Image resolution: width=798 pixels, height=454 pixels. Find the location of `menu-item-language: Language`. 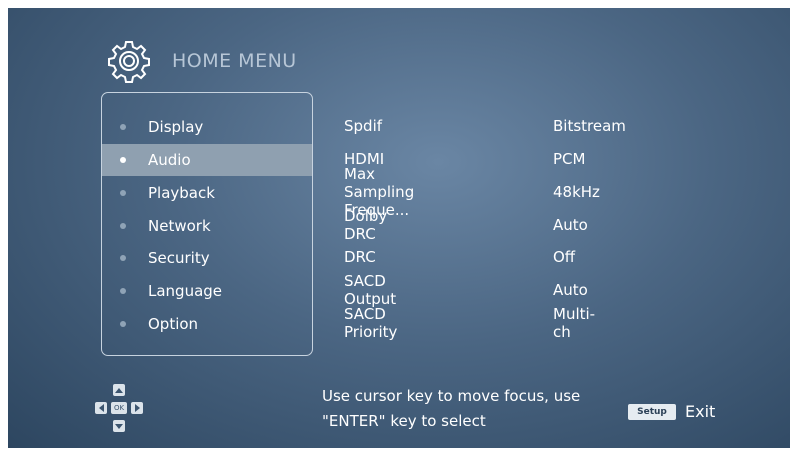

menu-item-language: Language is located at coordinates (207, 291).